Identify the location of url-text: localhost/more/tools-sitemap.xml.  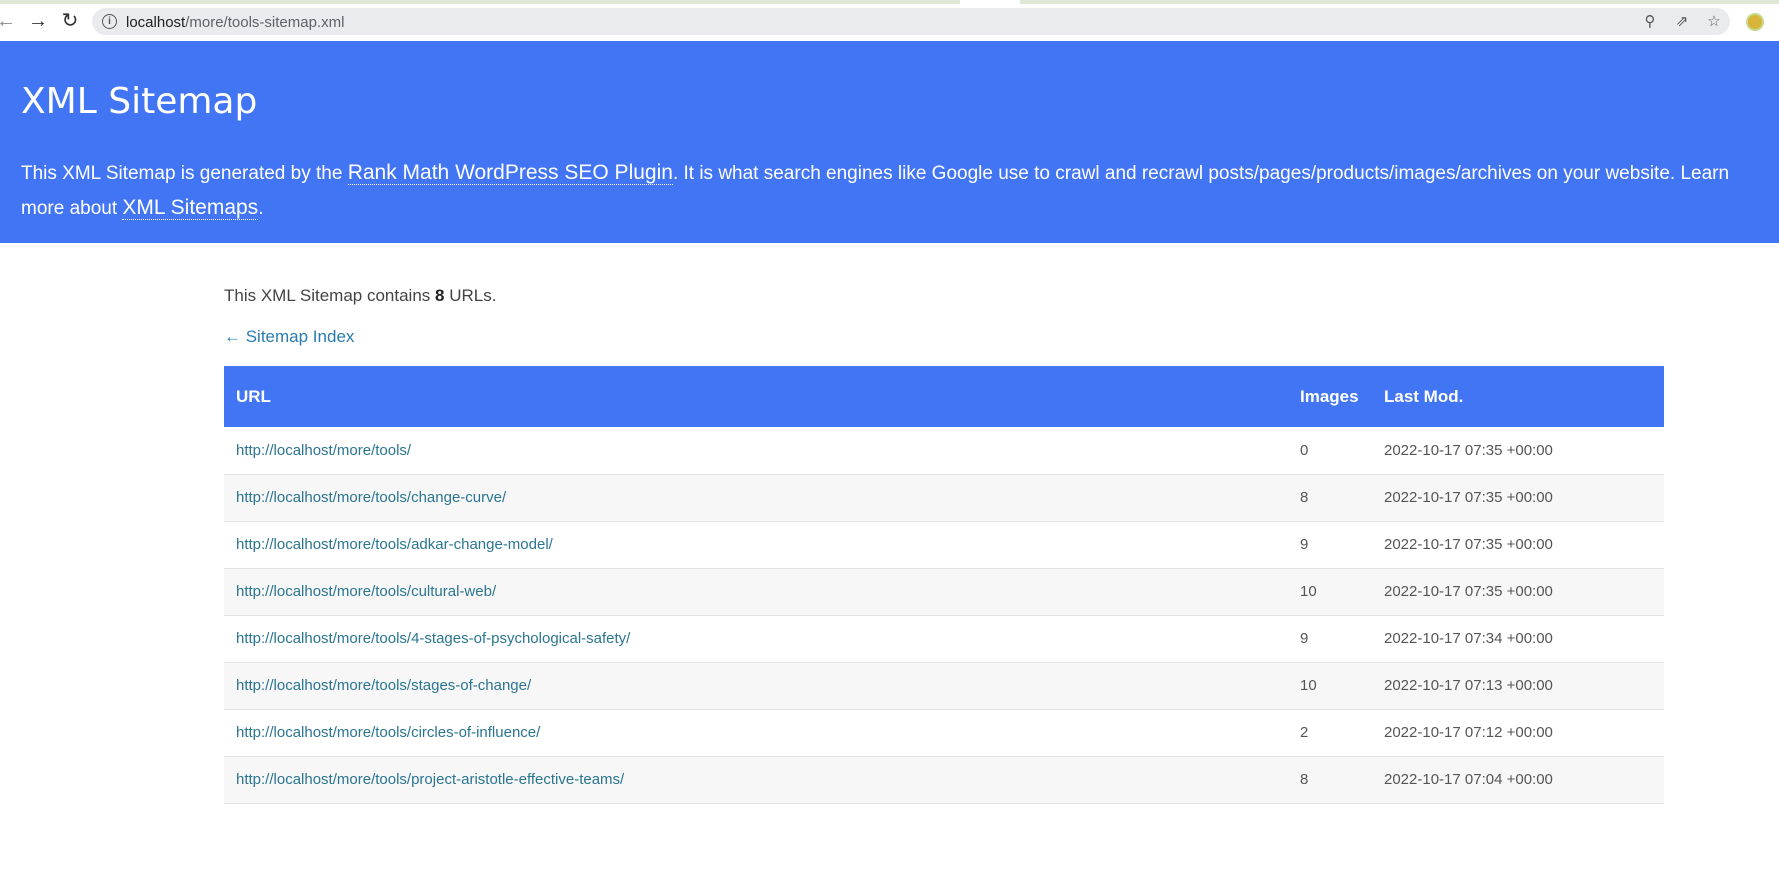
(235, 22).